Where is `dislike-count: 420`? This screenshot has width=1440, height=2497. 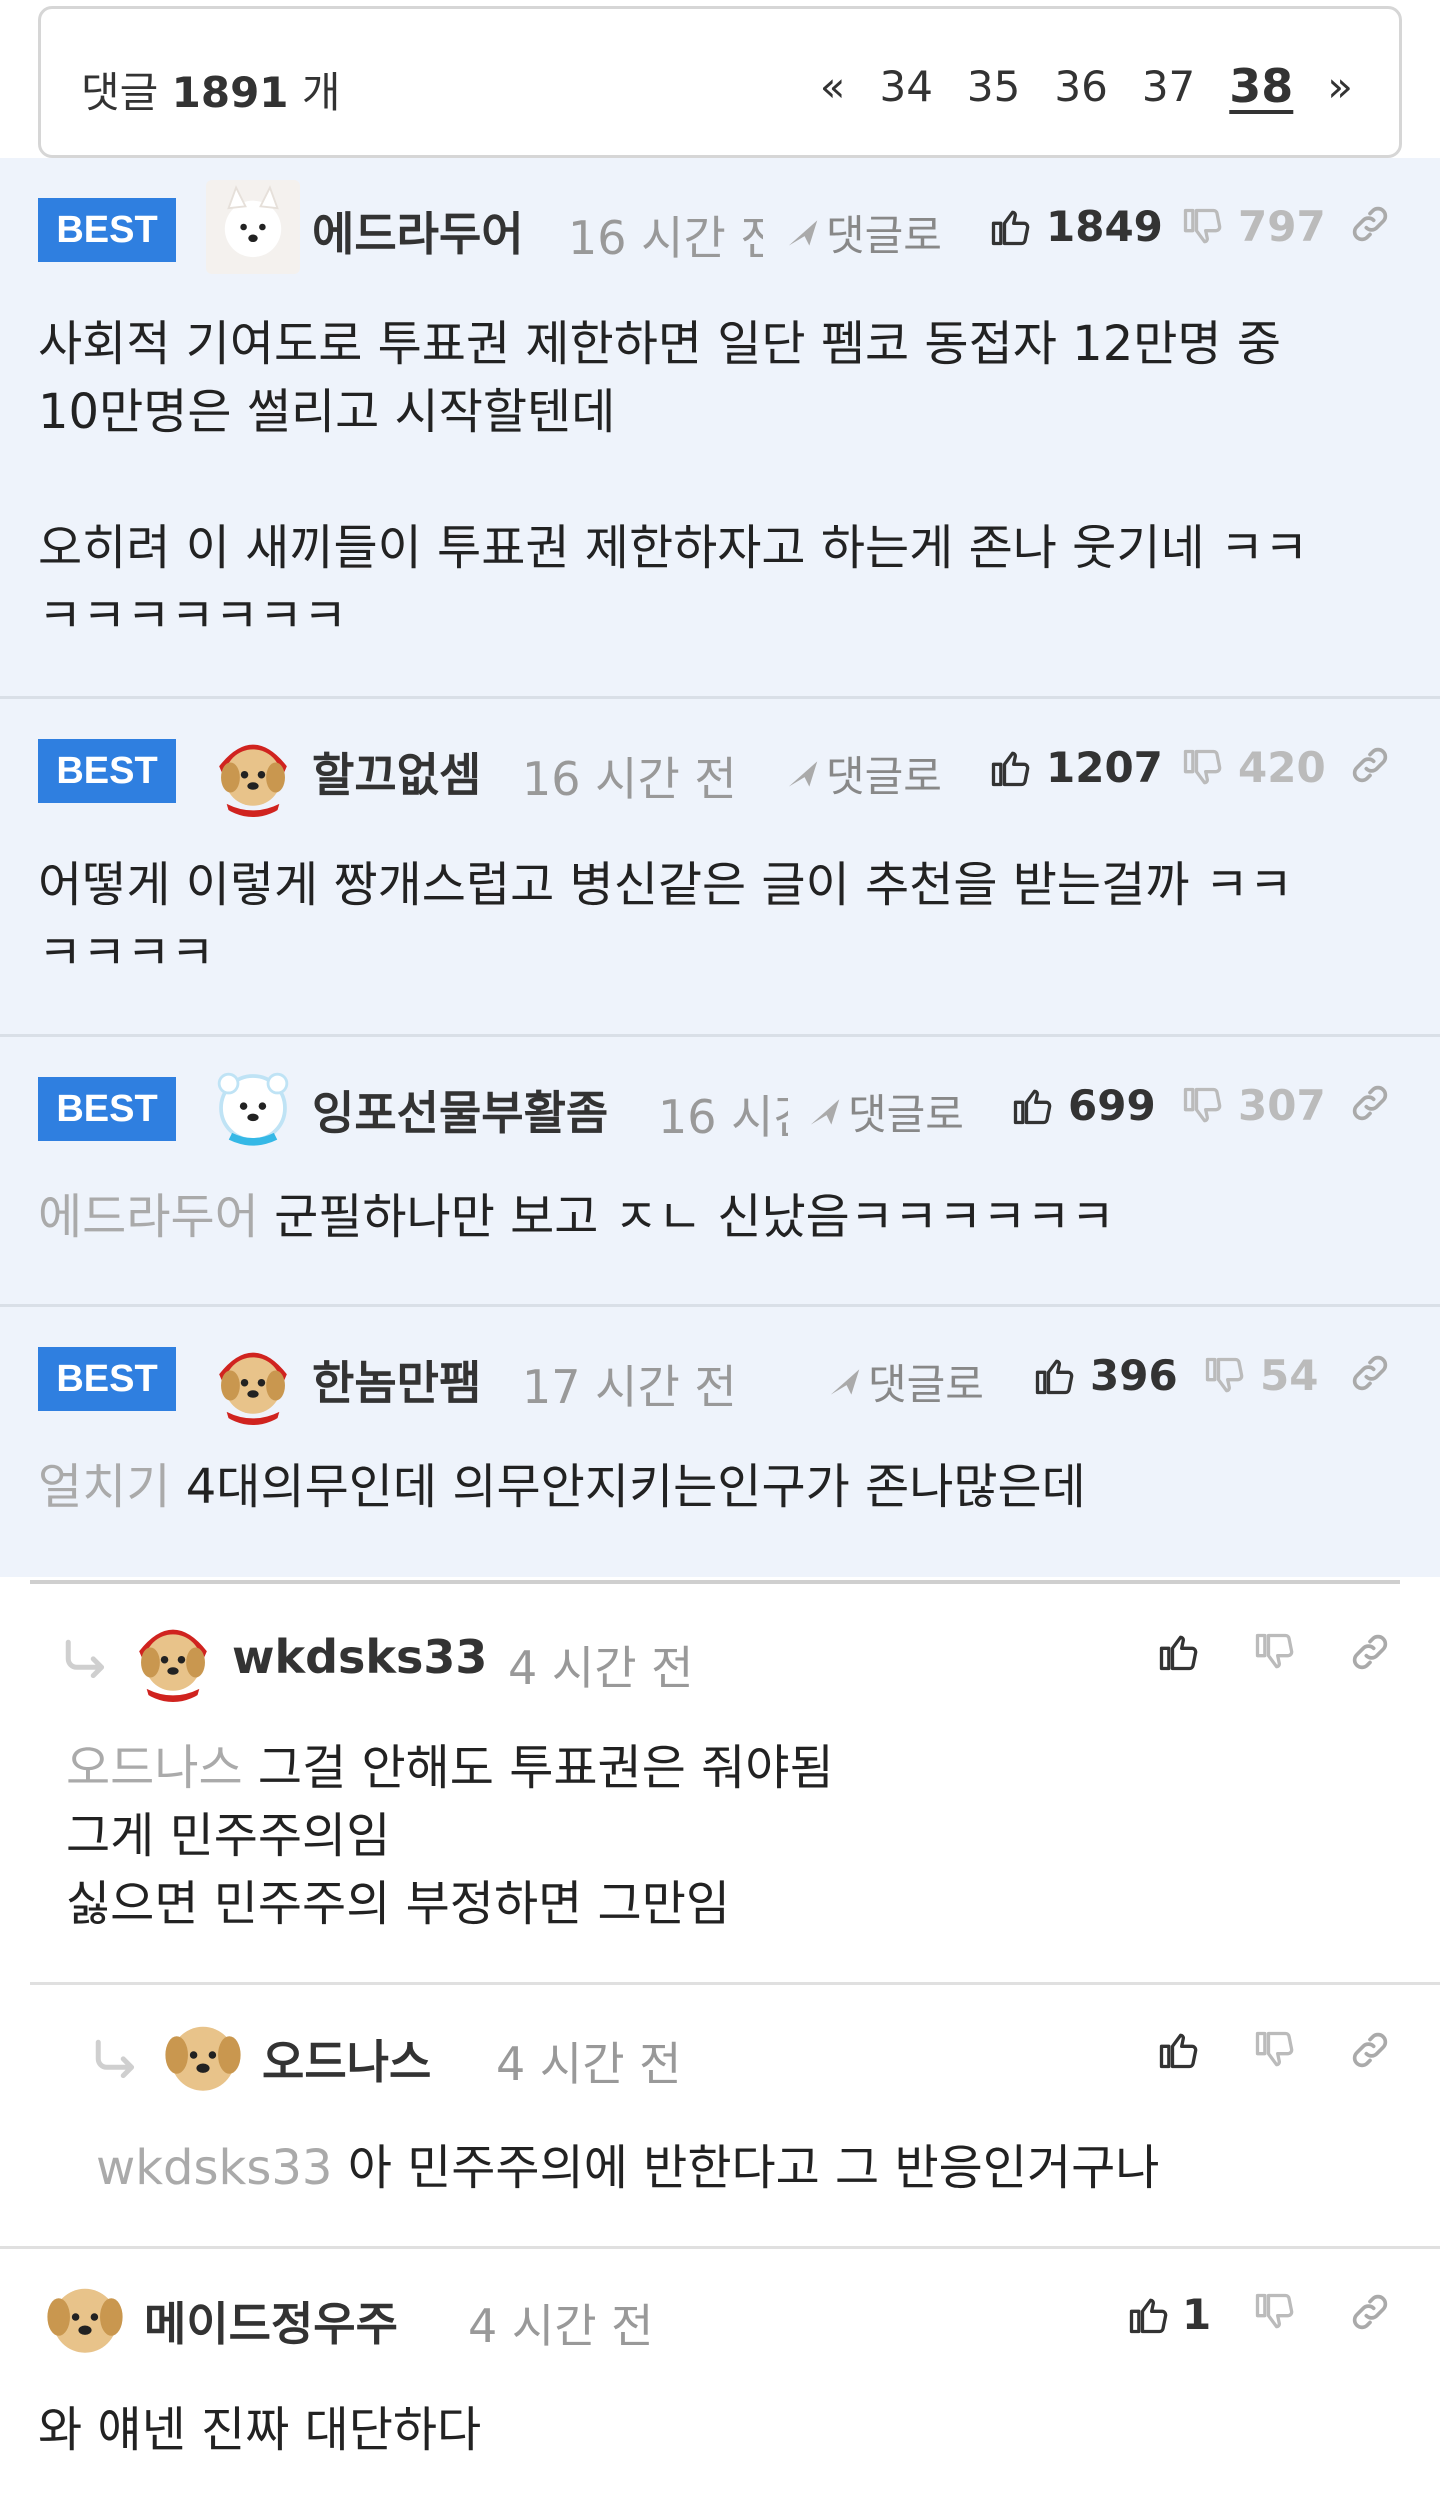
dislike-count: 420 is located at coordinates (1282, 767).